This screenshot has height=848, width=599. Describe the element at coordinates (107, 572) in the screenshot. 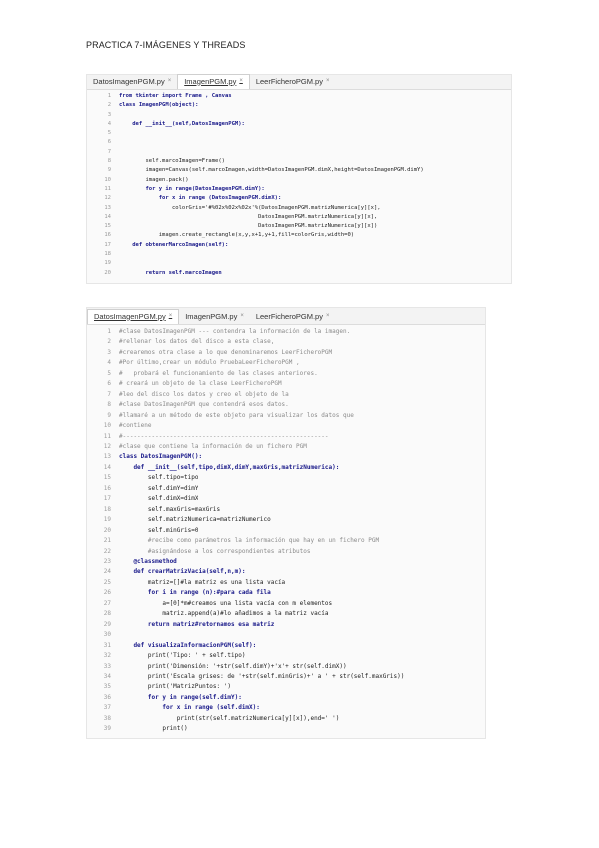

I see `line-number: 24` at that location.